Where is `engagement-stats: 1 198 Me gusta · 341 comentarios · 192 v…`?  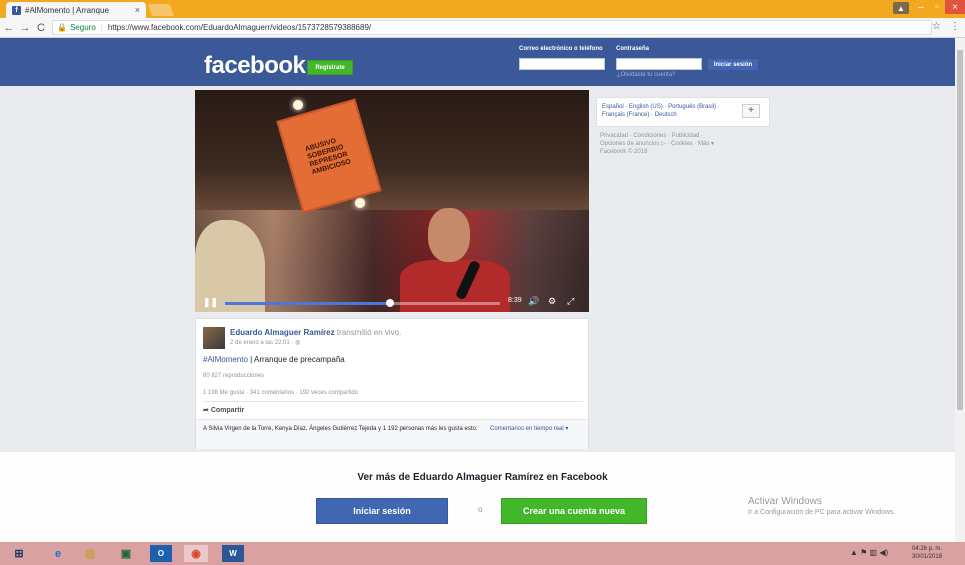 engagement-stats: 1 198 Me gusta · 341 comentarios · 192 v… is located at coordinates (280, 393).